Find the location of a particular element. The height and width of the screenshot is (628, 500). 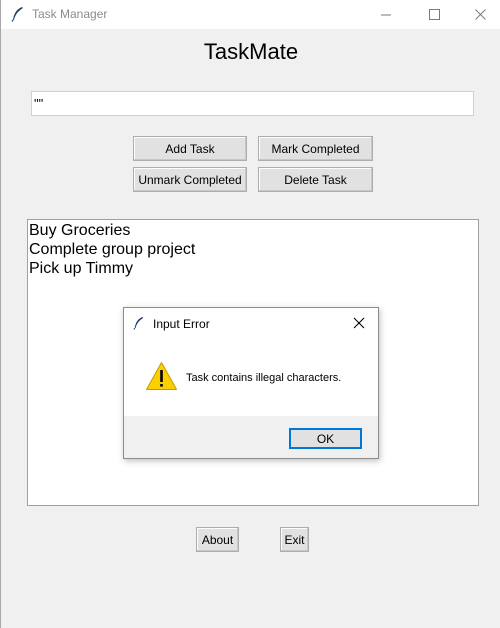

dialog-title: Input Error is located at coordinates (181, 324).